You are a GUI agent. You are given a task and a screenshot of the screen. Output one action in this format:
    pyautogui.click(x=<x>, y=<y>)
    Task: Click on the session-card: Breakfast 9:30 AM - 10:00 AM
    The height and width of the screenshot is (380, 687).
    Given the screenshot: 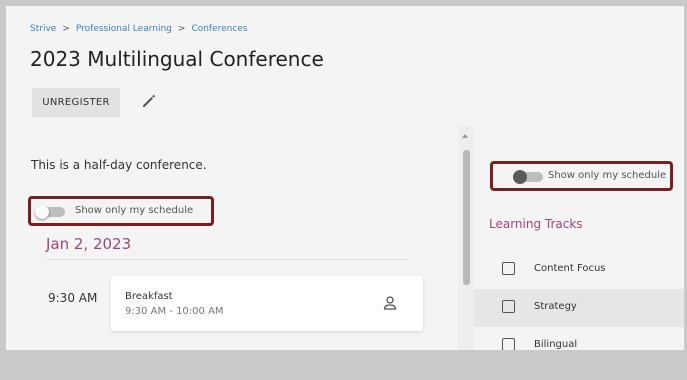 What is the action you would take?
    pyautogui.click(x=267, y=303)
    